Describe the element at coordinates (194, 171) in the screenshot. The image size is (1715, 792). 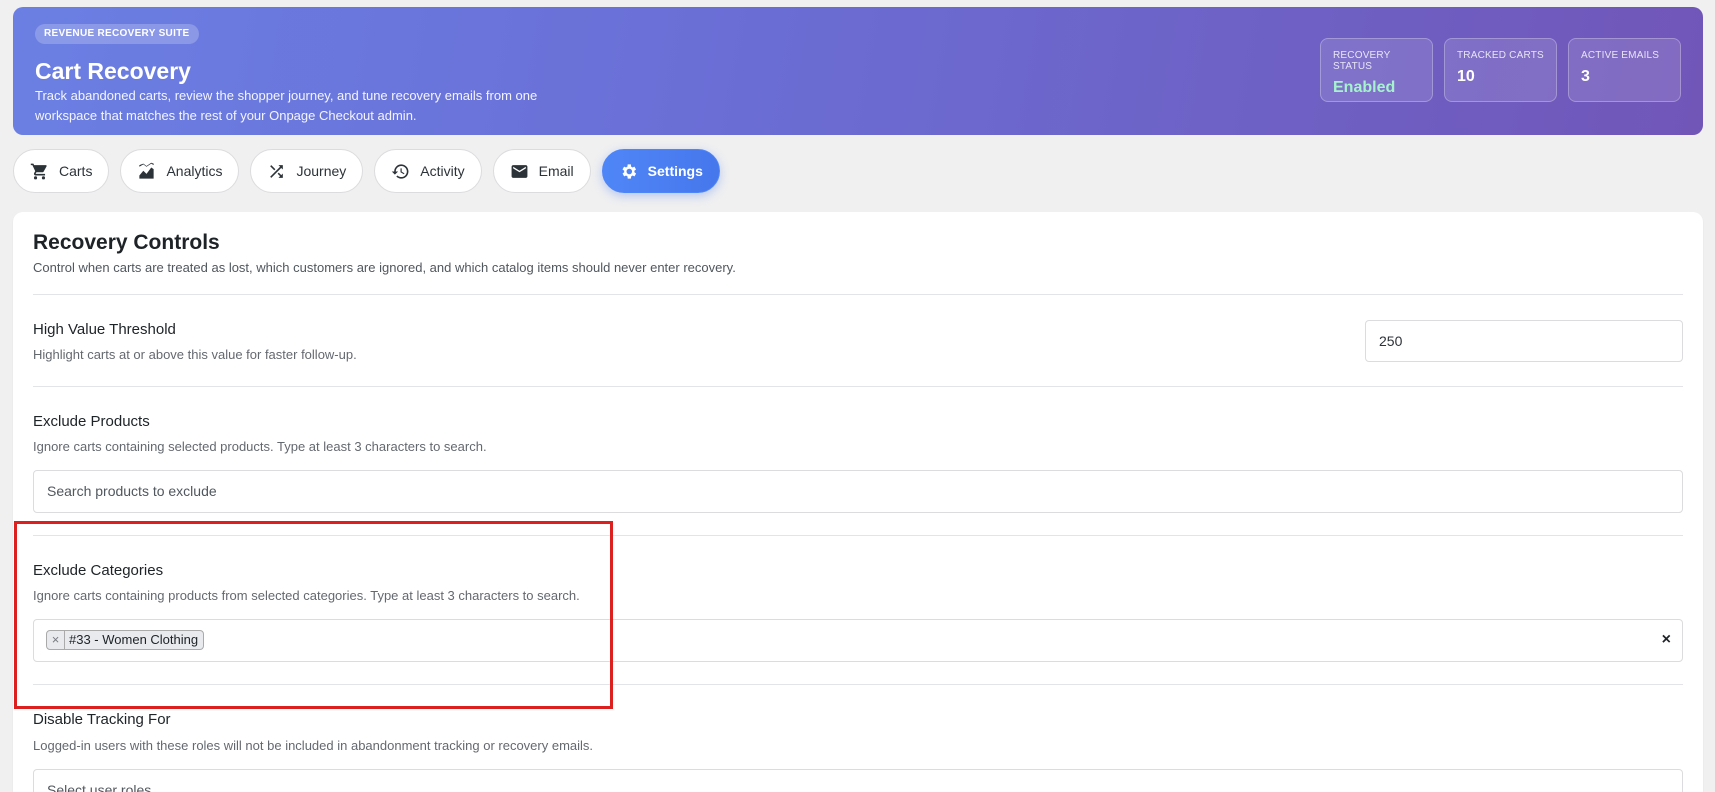
I see `tab-label: Analytics` at that location.